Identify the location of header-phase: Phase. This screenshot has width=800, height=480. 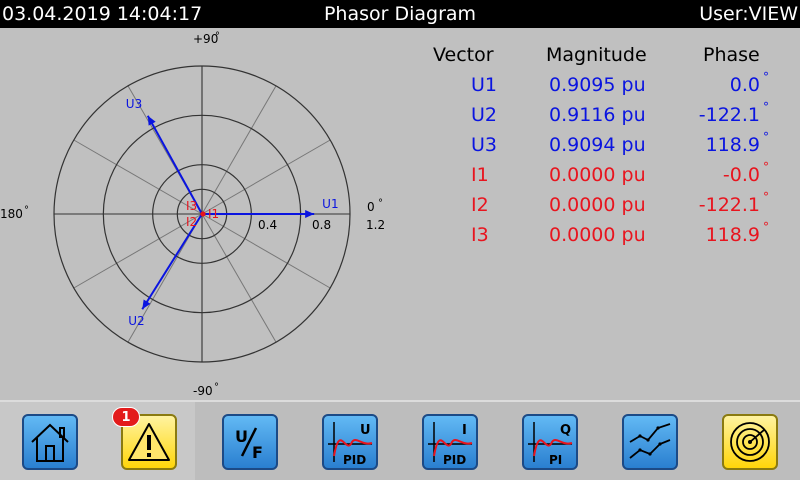
(731, 55).